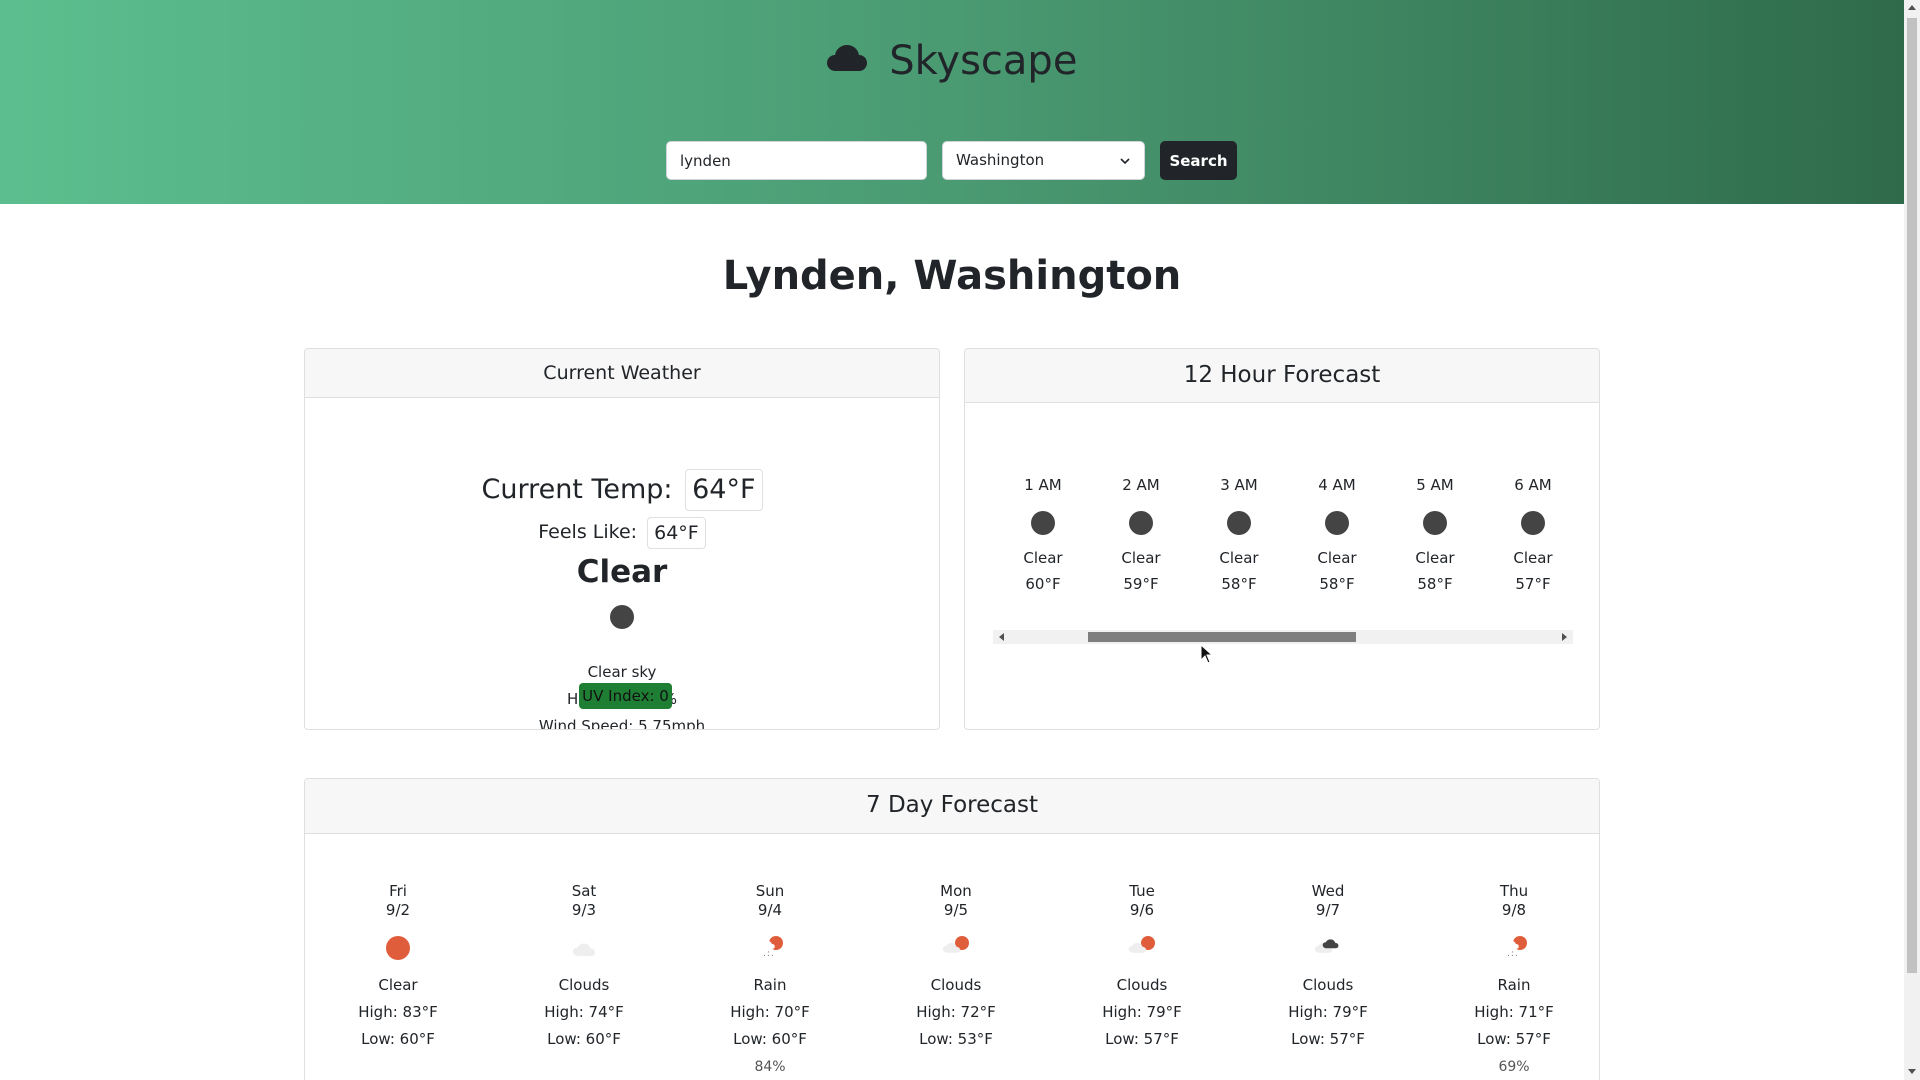  I want to click on hourly-item: 1 AM Clear 60°F, so click(1043, 534).